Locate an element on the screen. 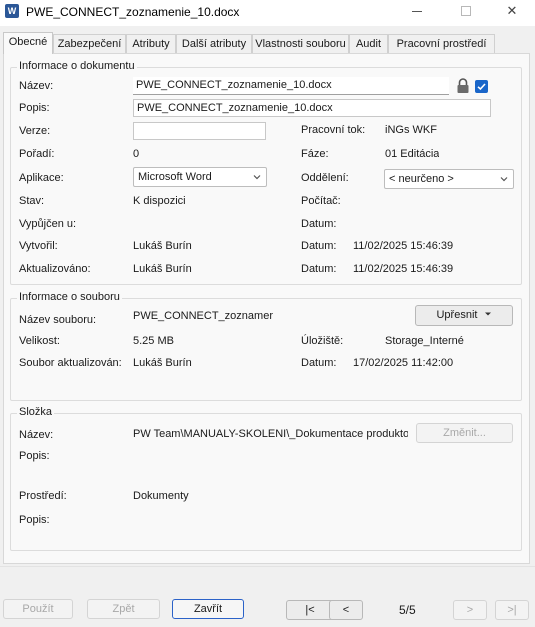 The width and height of the screenshot is (535, 627). storage-value: Storage_Interné is located at coordinates (424, 341).